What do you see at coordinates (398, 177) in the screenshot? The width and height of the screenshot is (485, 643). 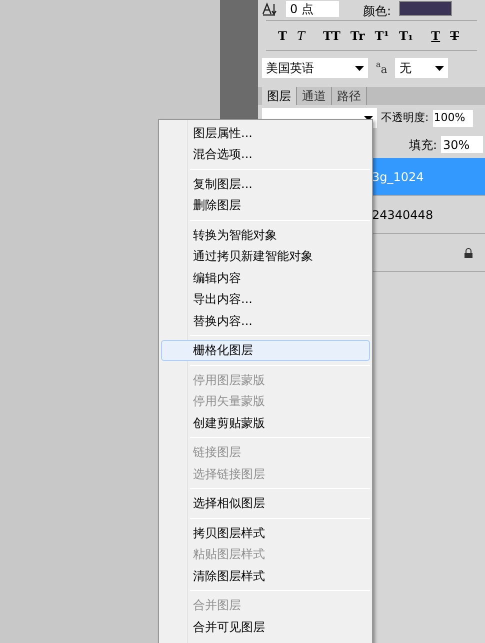 I see `layer-name: 3g_1024` at bounding box center [398, 177].